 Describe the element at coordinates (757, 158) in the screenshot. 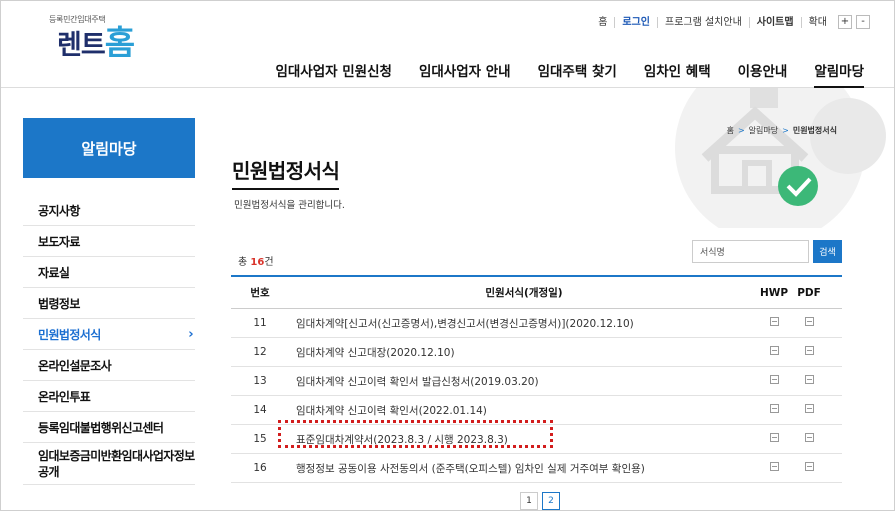

I see `house-check-illustration` at that location.